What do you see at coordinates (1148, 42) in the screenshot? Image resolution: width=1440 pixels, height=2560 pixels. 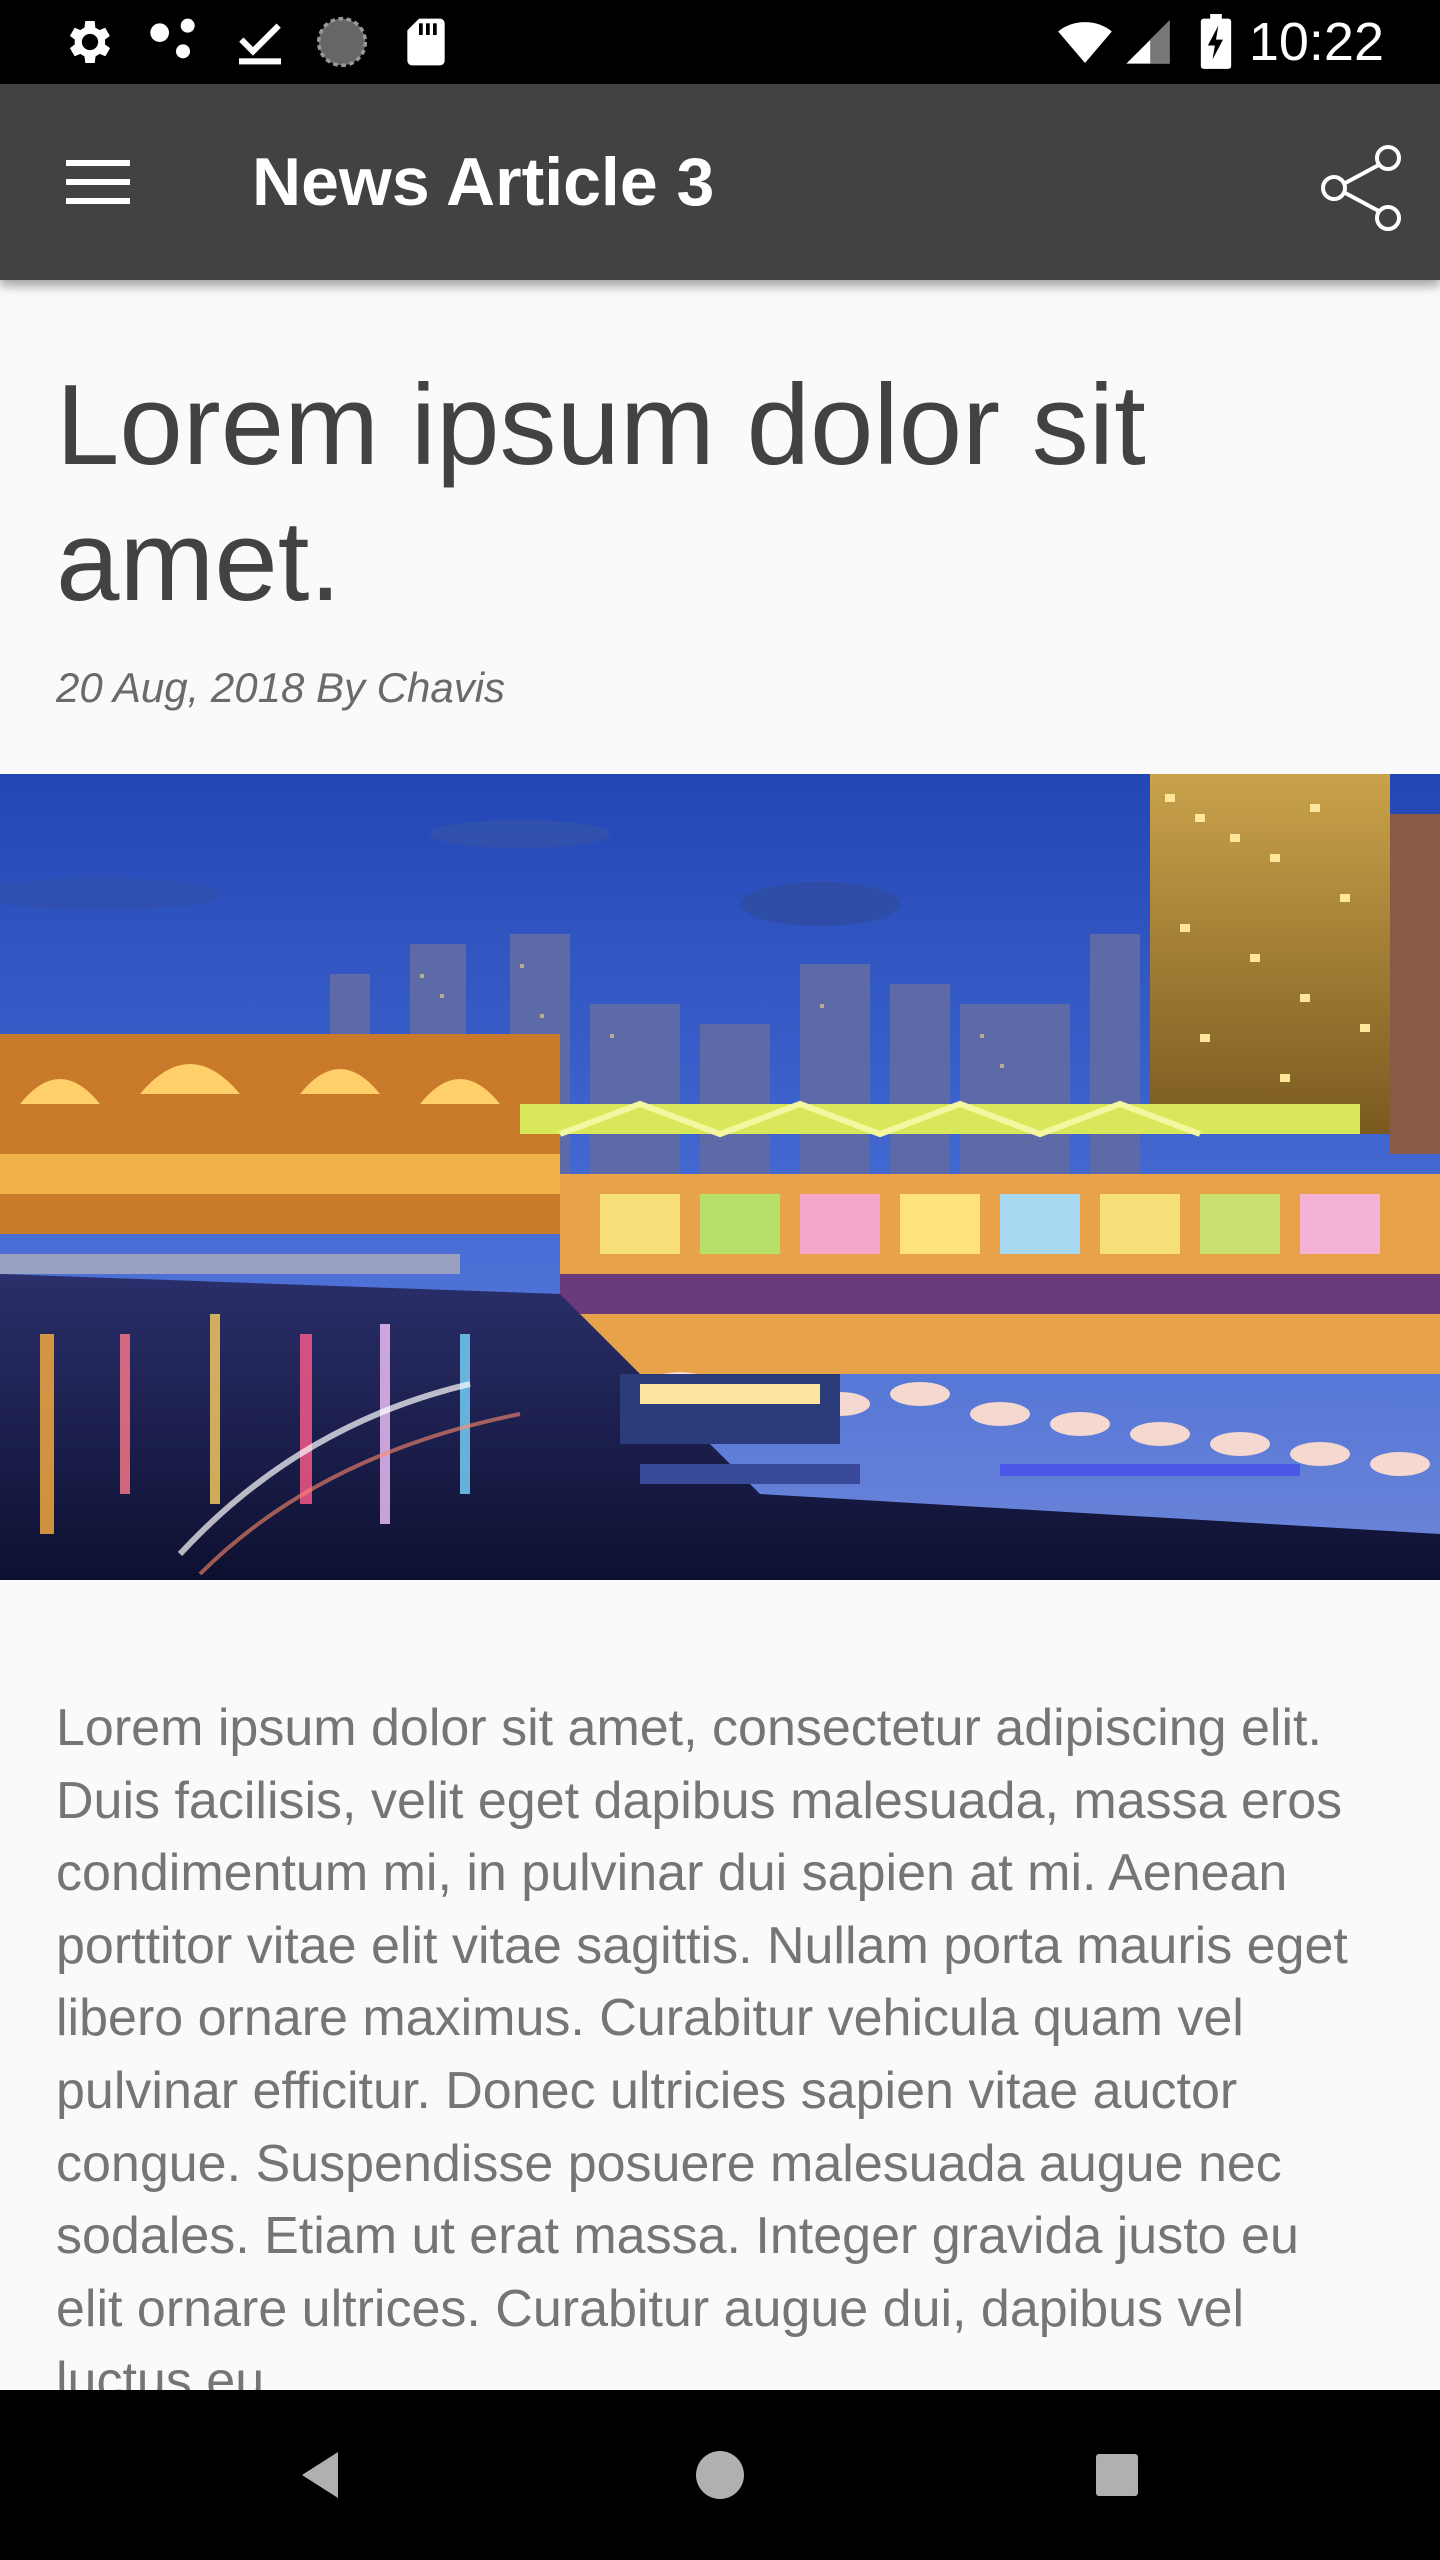 I see `cell-signal-icon` at bounding box center [1148, 42].